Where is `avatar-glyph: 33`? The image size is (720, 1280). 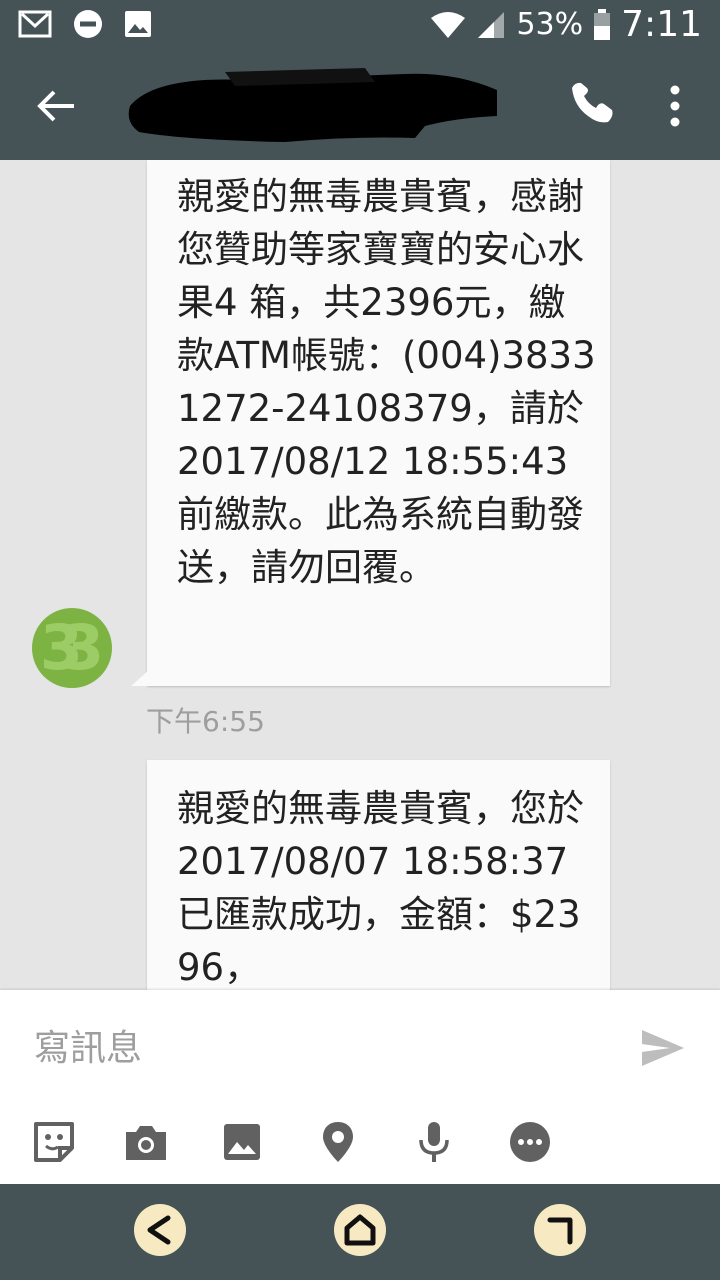
avatar-glyph: 33 is located at coordinates (71, 647).